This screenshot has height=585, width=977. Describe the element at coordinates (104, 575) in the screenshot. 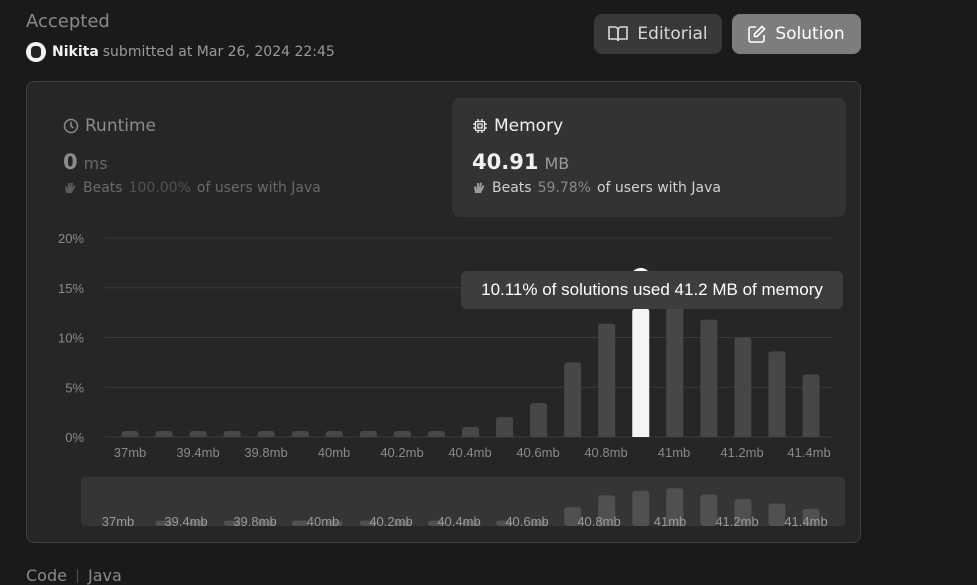

I see `language-label: Java` at that location.